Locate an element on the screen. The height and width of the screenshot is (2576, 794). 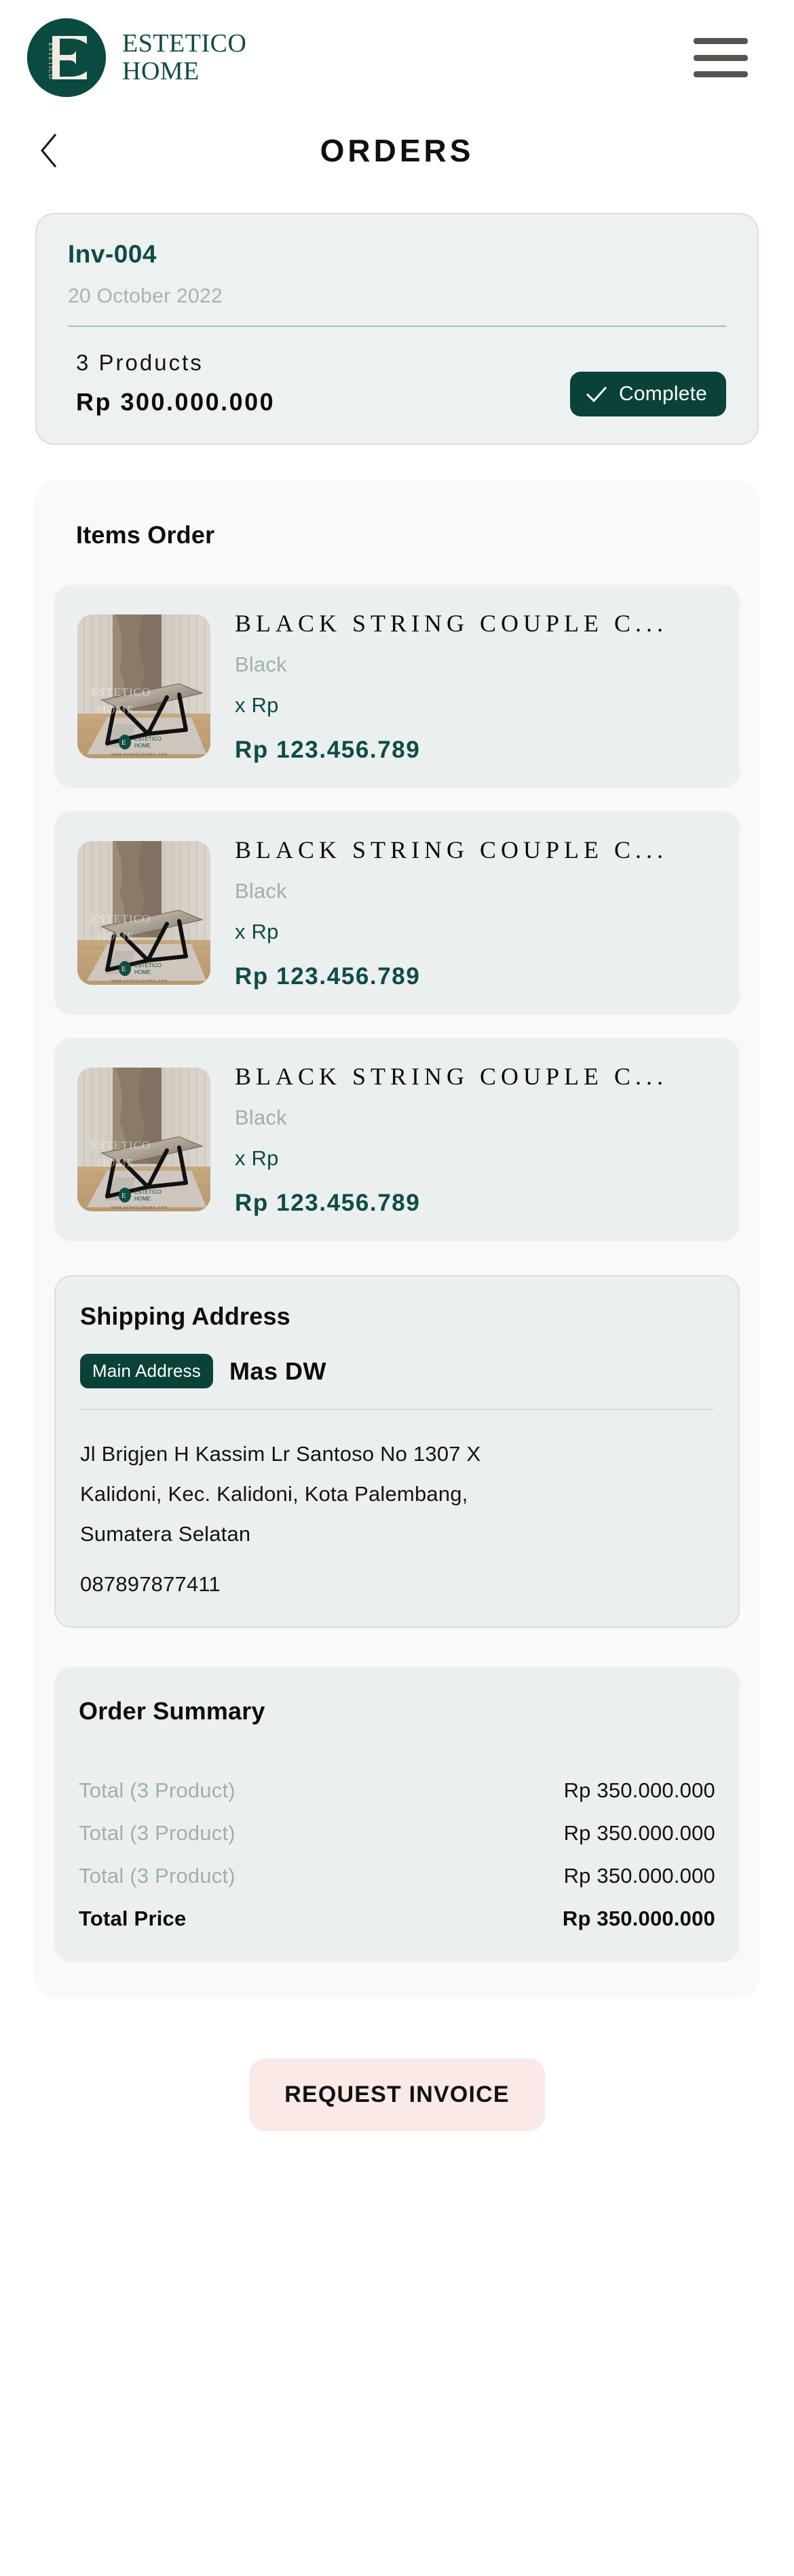
order-summary-heading: Order Summary is located at coordinates (172, 1710).